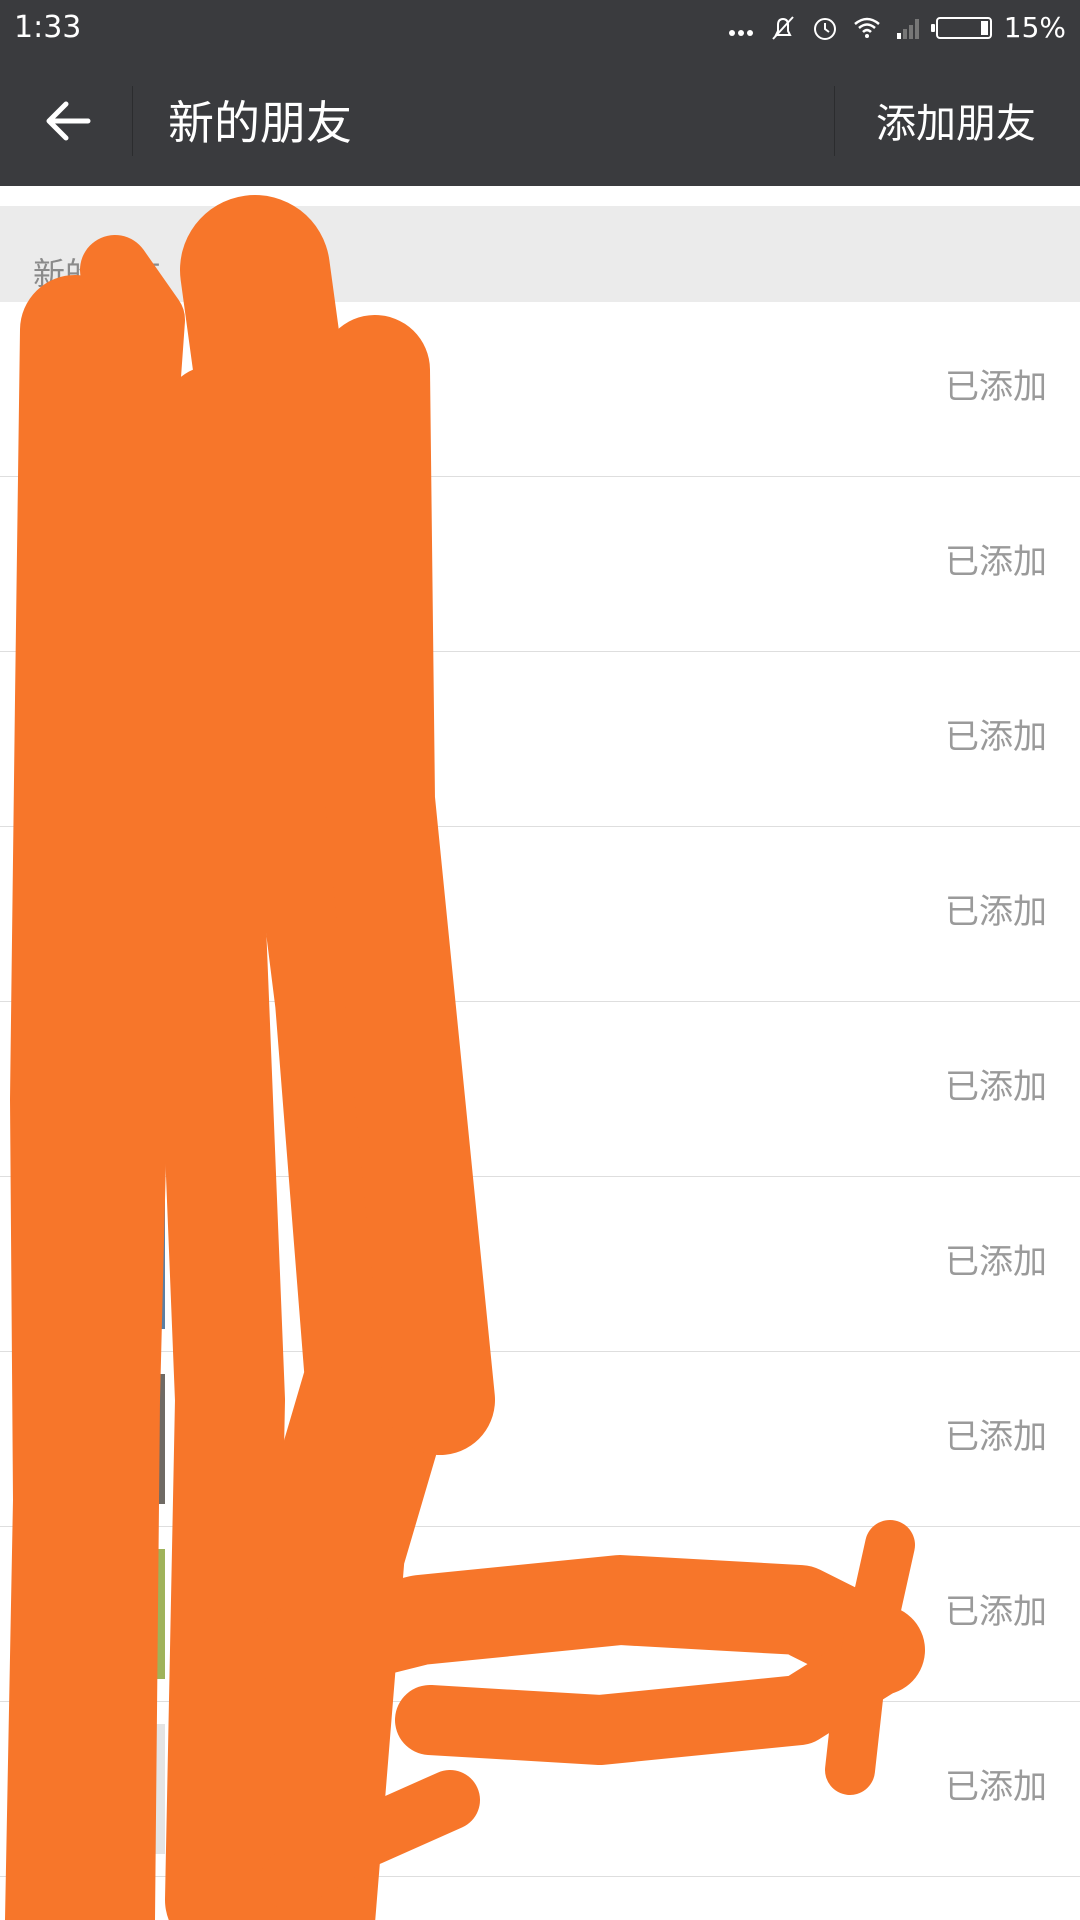 The image size is (1080, 1920). What do you see at coordinates (260, 123) in the screenshot?
I see `page-title: 新的朋友` at bounding box center [260, 123].